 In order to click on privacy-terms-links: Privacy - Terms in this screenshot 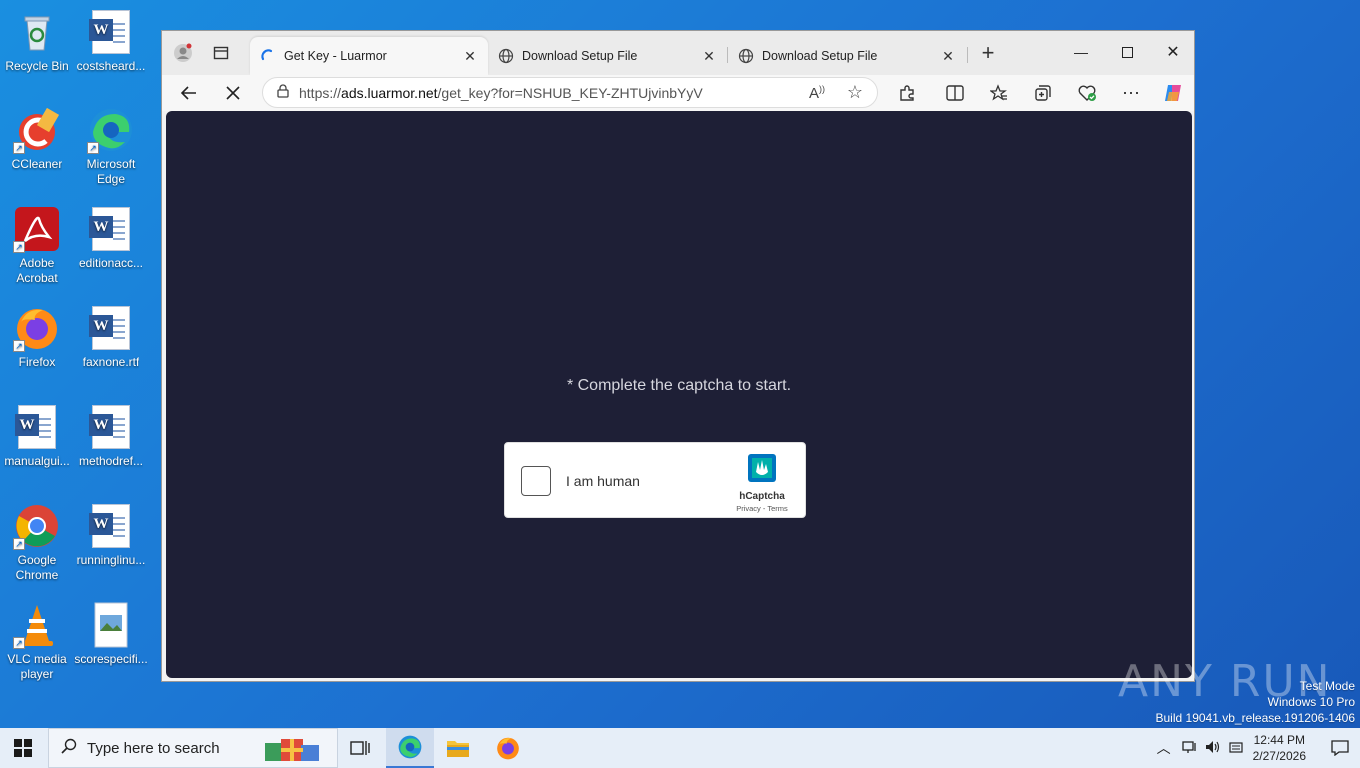, I will do `click(762, 508)`.